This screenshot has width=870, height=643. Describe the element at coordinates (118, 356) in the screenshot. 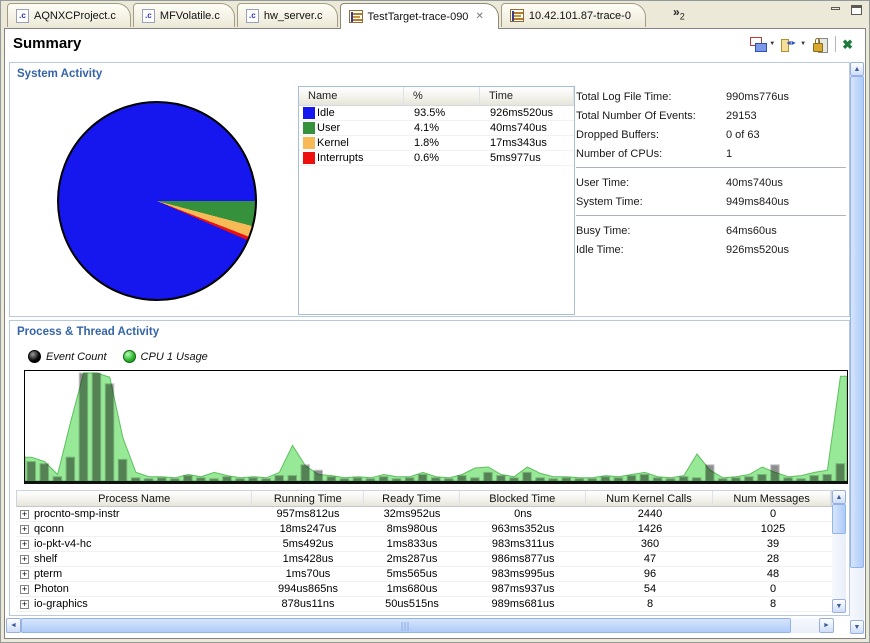

I see `activity-chart-legend: Event Count CPU 1 Usage` at that location.